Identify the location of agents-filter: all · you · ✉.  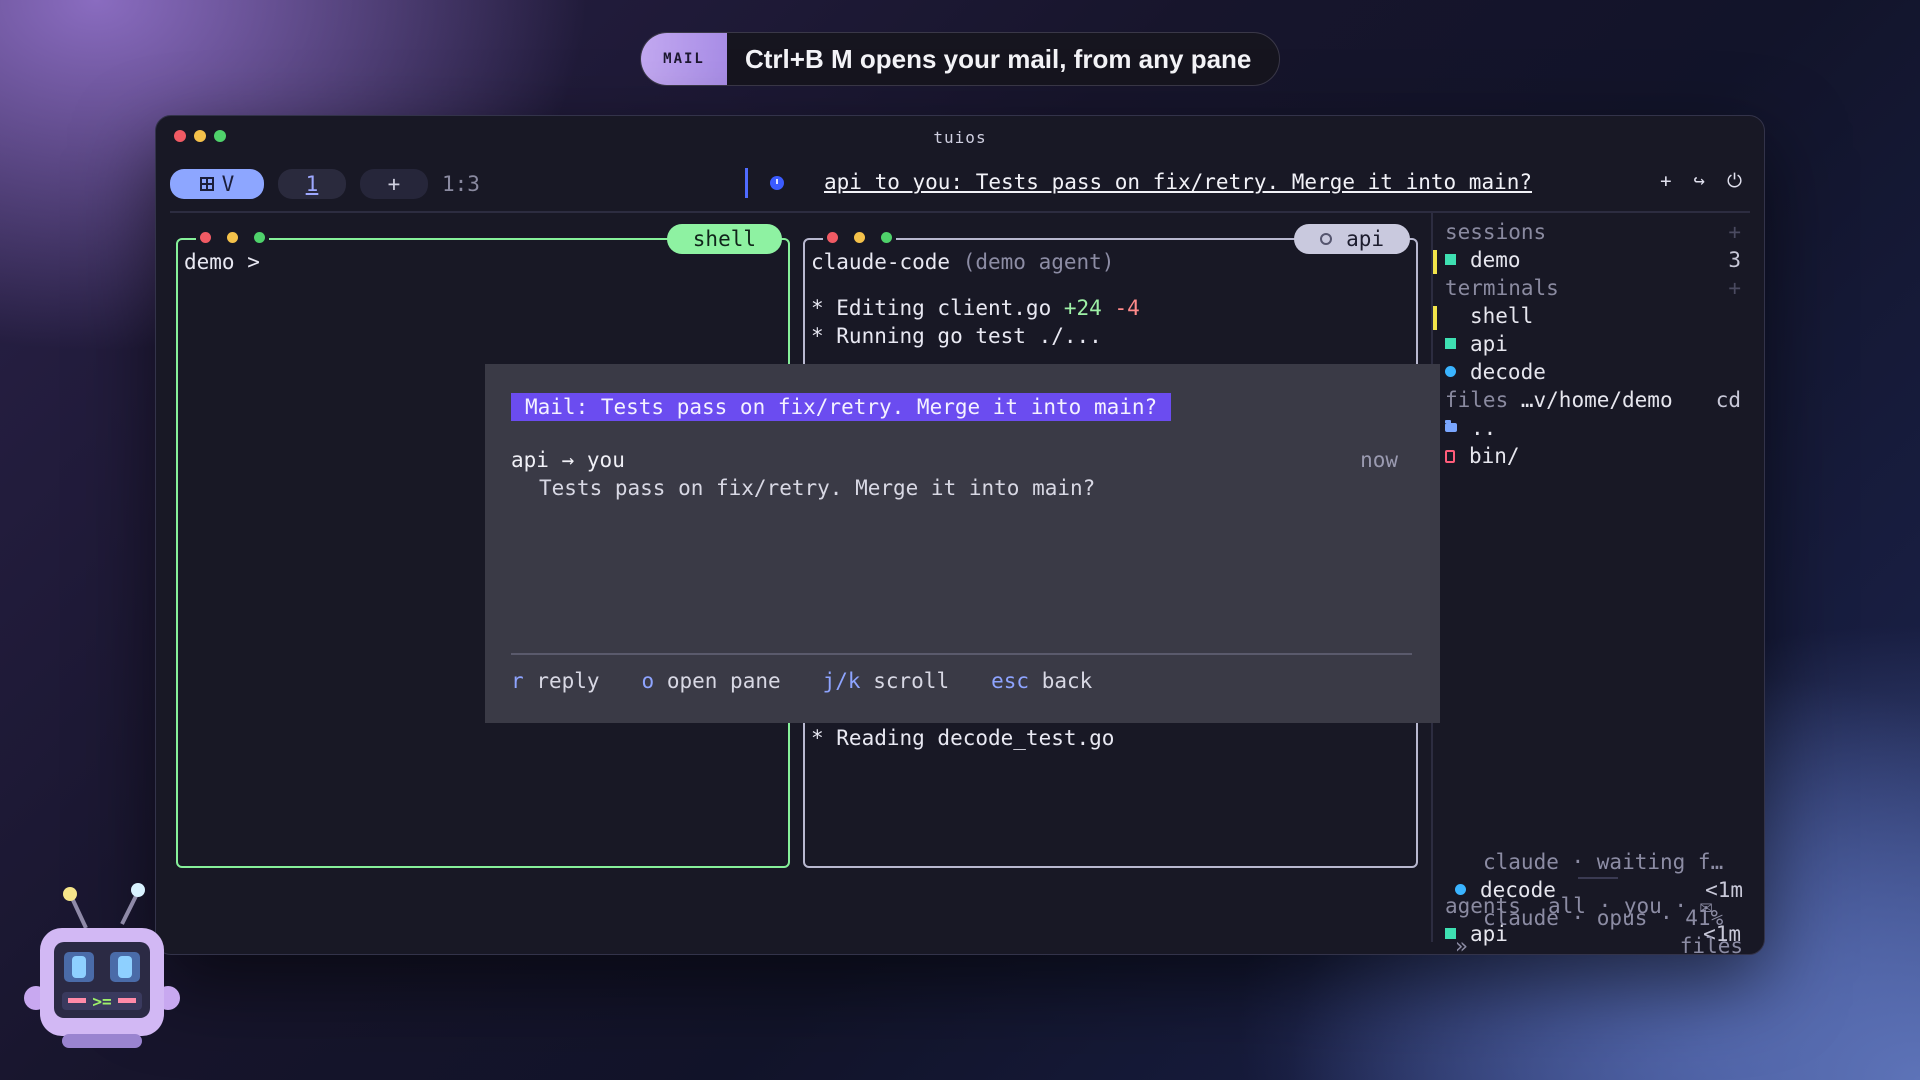
(1644, 908).